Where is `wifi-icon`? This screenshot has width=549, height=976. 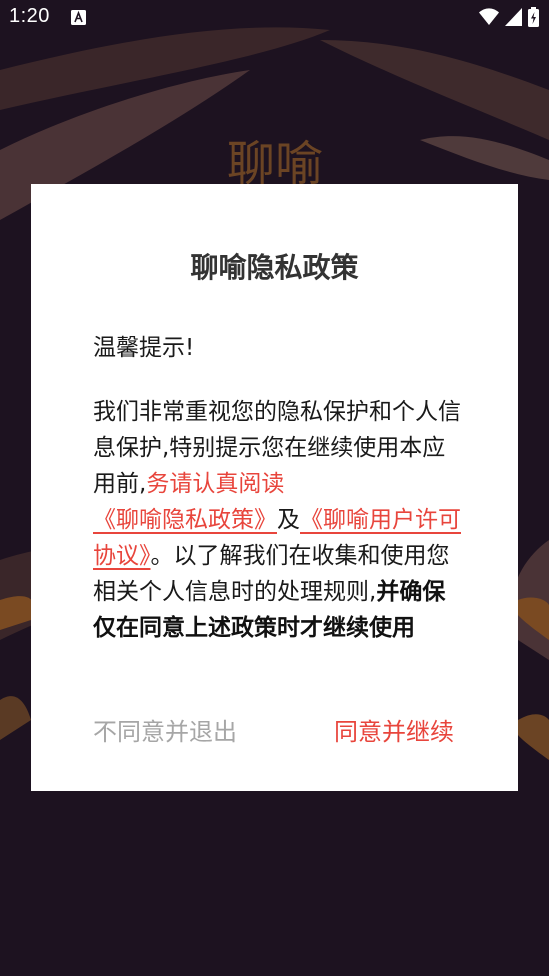
wifi-icon is located at coordinates (489, 16).